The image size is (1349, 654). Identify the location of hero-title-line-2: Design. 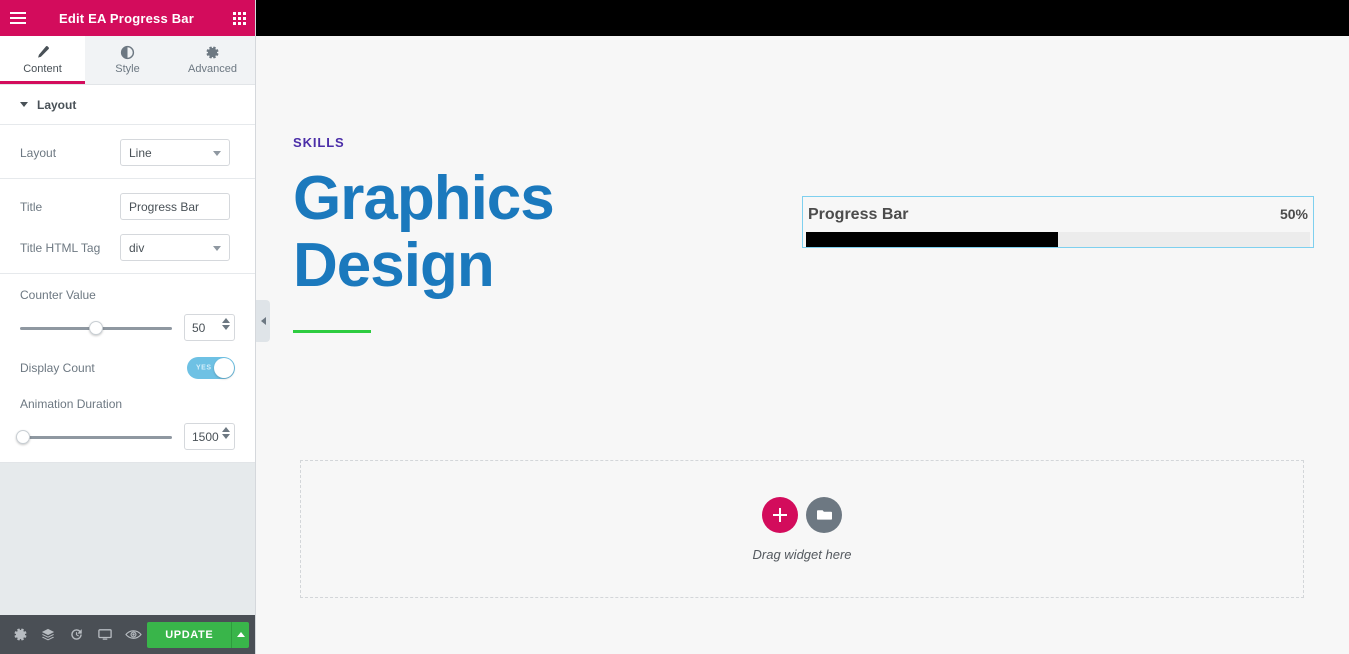
(394, 265).